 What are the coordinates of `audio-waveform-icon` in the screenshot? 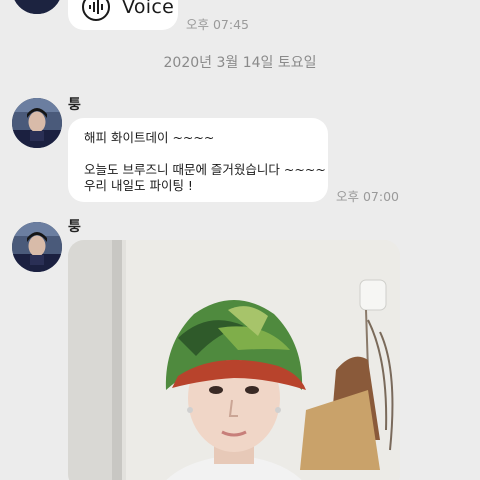 It's located at (96, 10).